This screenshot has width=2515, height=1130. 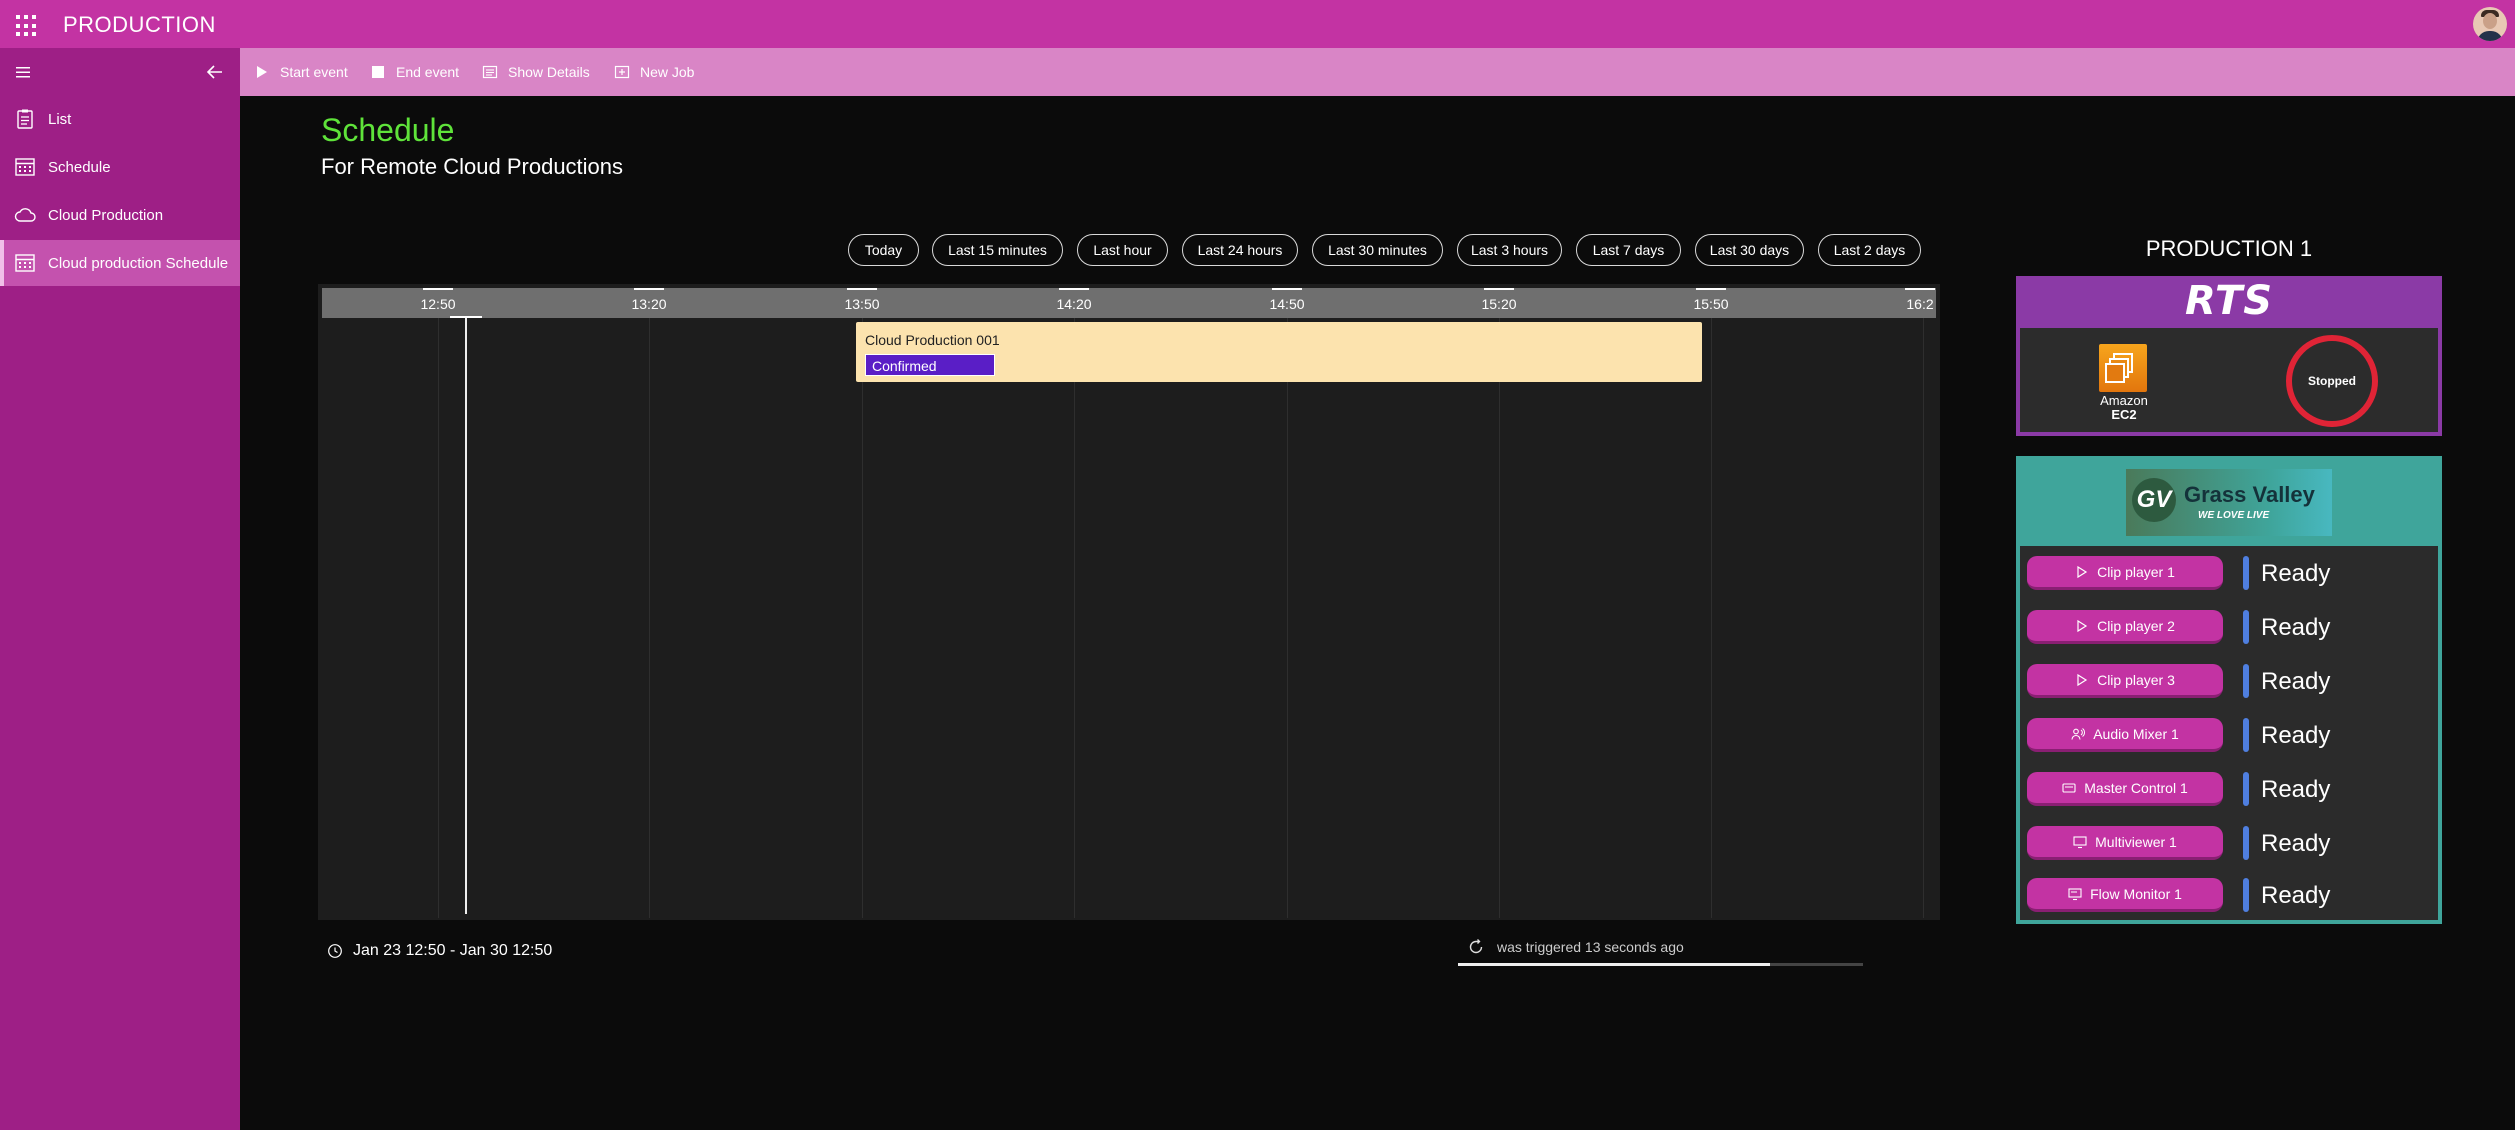 What do you see at coordinates (1869, 250) in the screenshot?
I see `range-chip-last-2-days: Last 2 days` at bounding box center [1869, 250].